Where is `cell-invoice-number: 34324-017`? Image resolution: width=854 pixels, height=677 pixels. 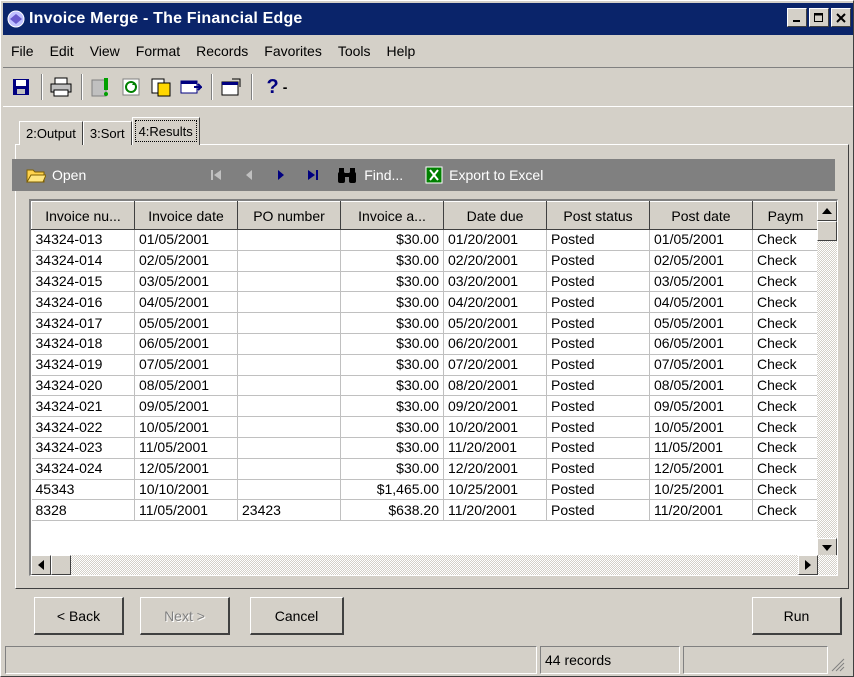
cell-invoice-number: 34324-017 is located at coordinates (83, 323).